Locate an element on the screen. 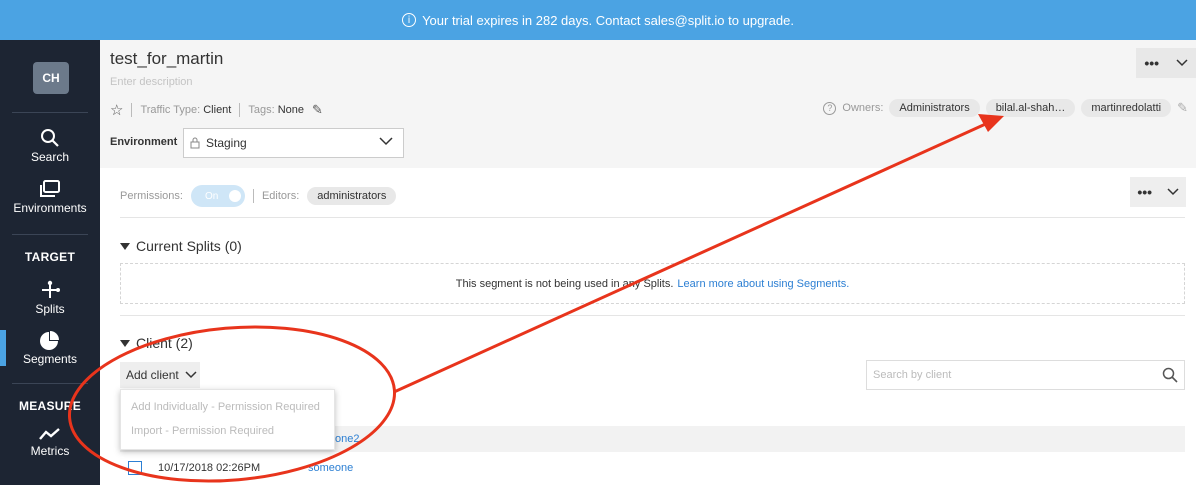 Image resolution: width=1196 pixels, height=485 pixels. toggle-text: On is located at coordinates (211, 196).